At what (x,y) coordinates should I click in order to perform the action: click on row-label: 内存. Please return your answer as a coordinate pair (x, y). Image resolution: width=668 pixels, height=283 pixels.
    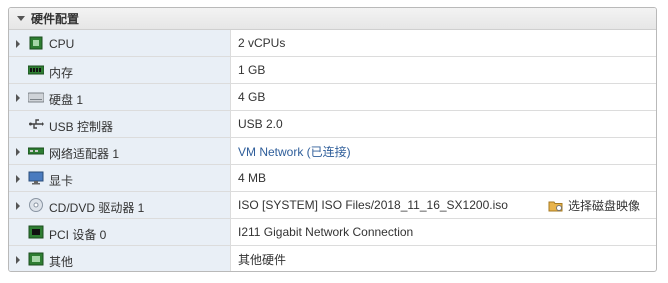
    Looking at the image, I should click on (61, 73).